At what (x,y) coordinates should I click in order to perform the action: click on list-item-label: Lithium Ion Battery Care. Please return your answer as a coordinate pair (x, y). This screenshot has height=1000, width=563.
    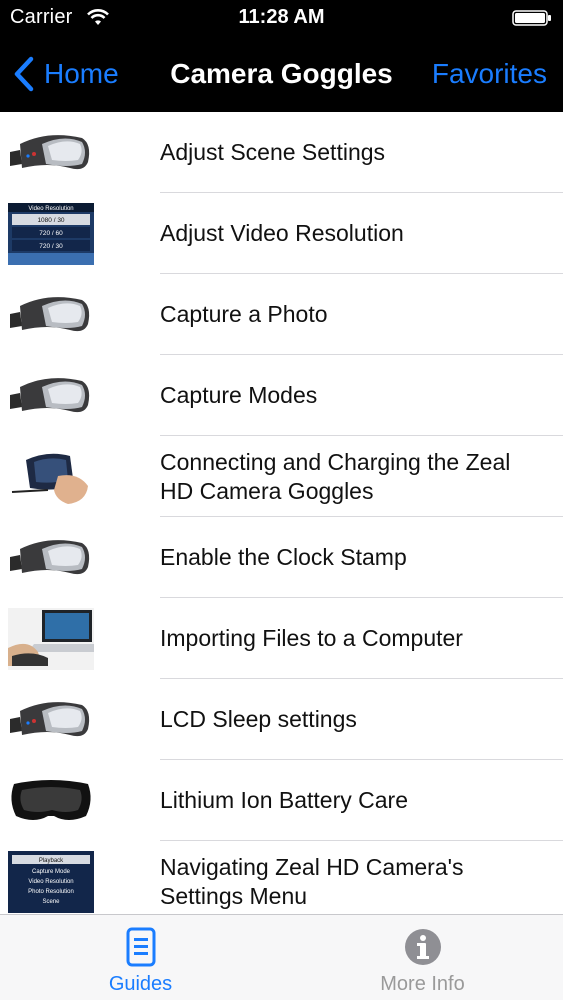
    Looking at the image, I should click on (284, 800).